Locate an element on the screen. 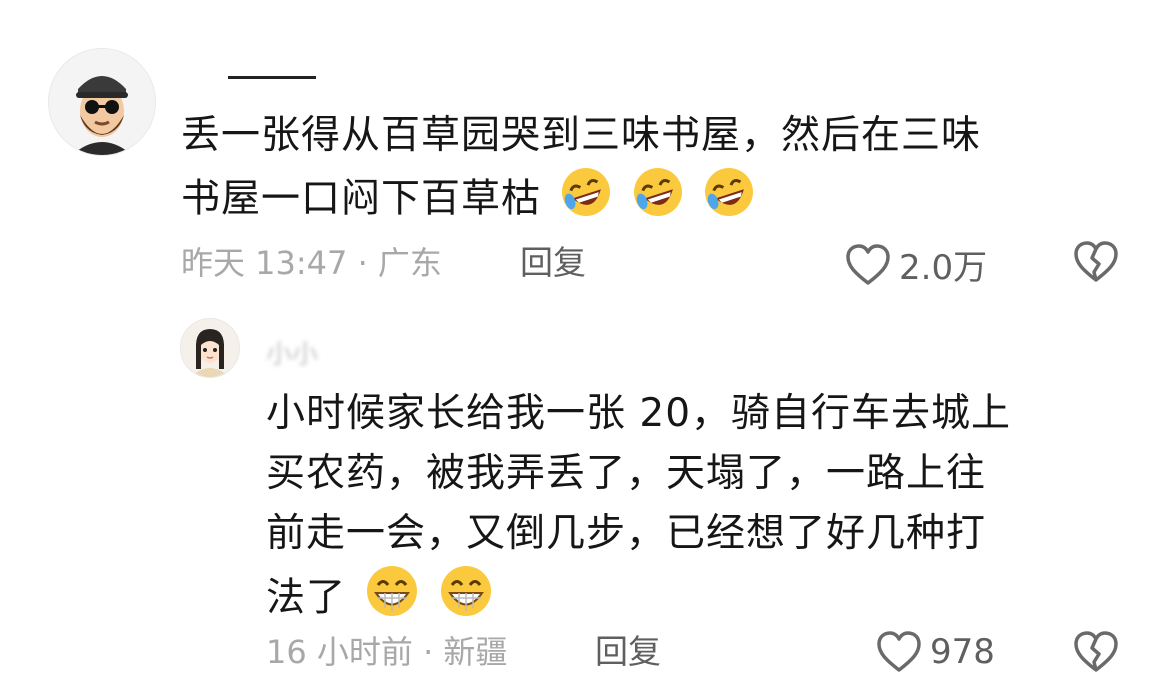 Image resolution: width=1170 pixels, height=691 pixels. comment-line-last: 书屋一口闷下百草枯 is located at coordinates (651, 201).